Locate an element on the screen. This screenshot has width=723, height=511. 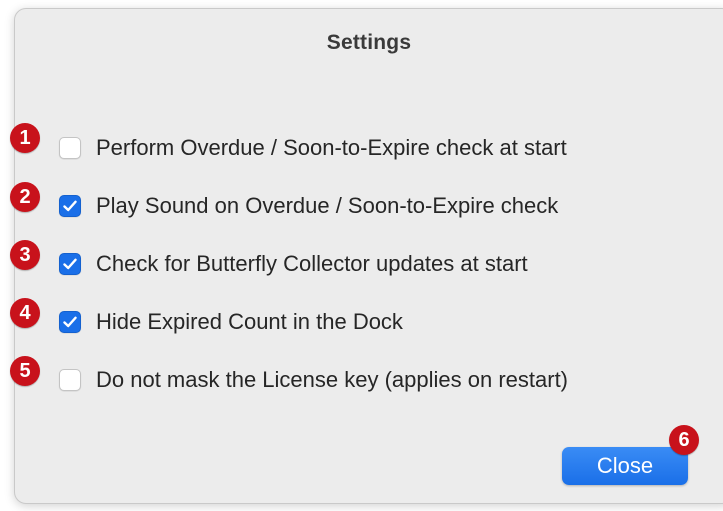
annotation-badge-1: 1 is located at coordinates (25, 138).